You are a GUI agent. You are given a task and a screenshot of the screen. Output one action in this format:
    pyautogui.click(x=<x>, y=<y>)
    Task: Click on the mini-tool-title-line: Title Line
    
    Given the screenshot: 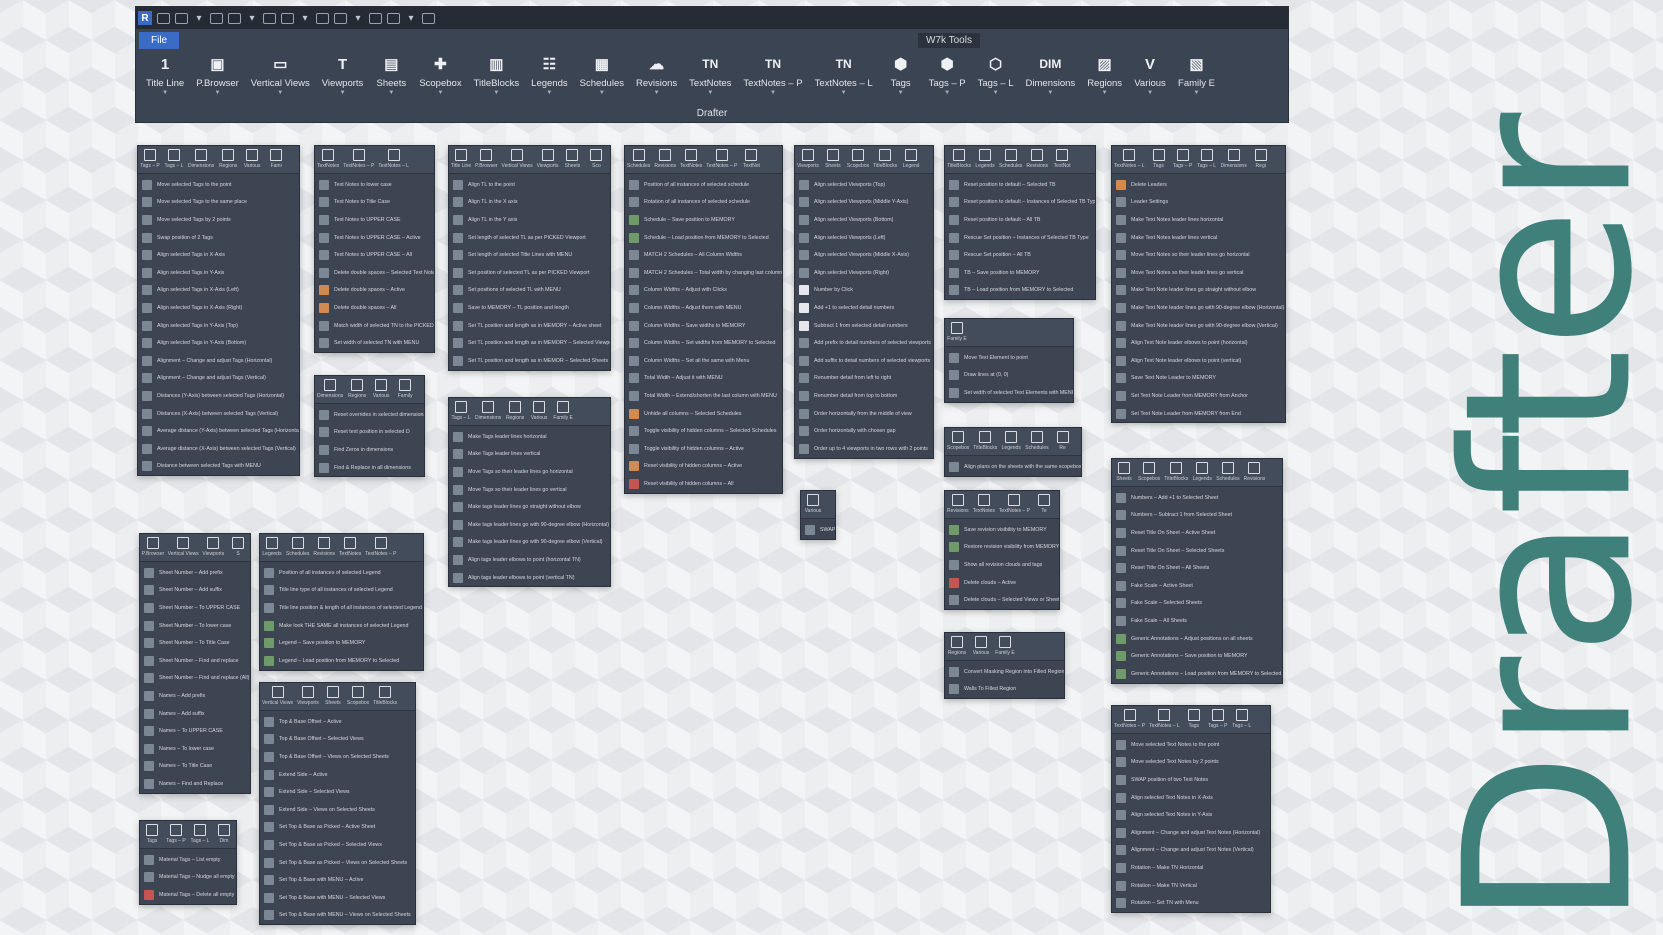 What is the action you would take?
    pyautogui.click(x=461, y=158)
    